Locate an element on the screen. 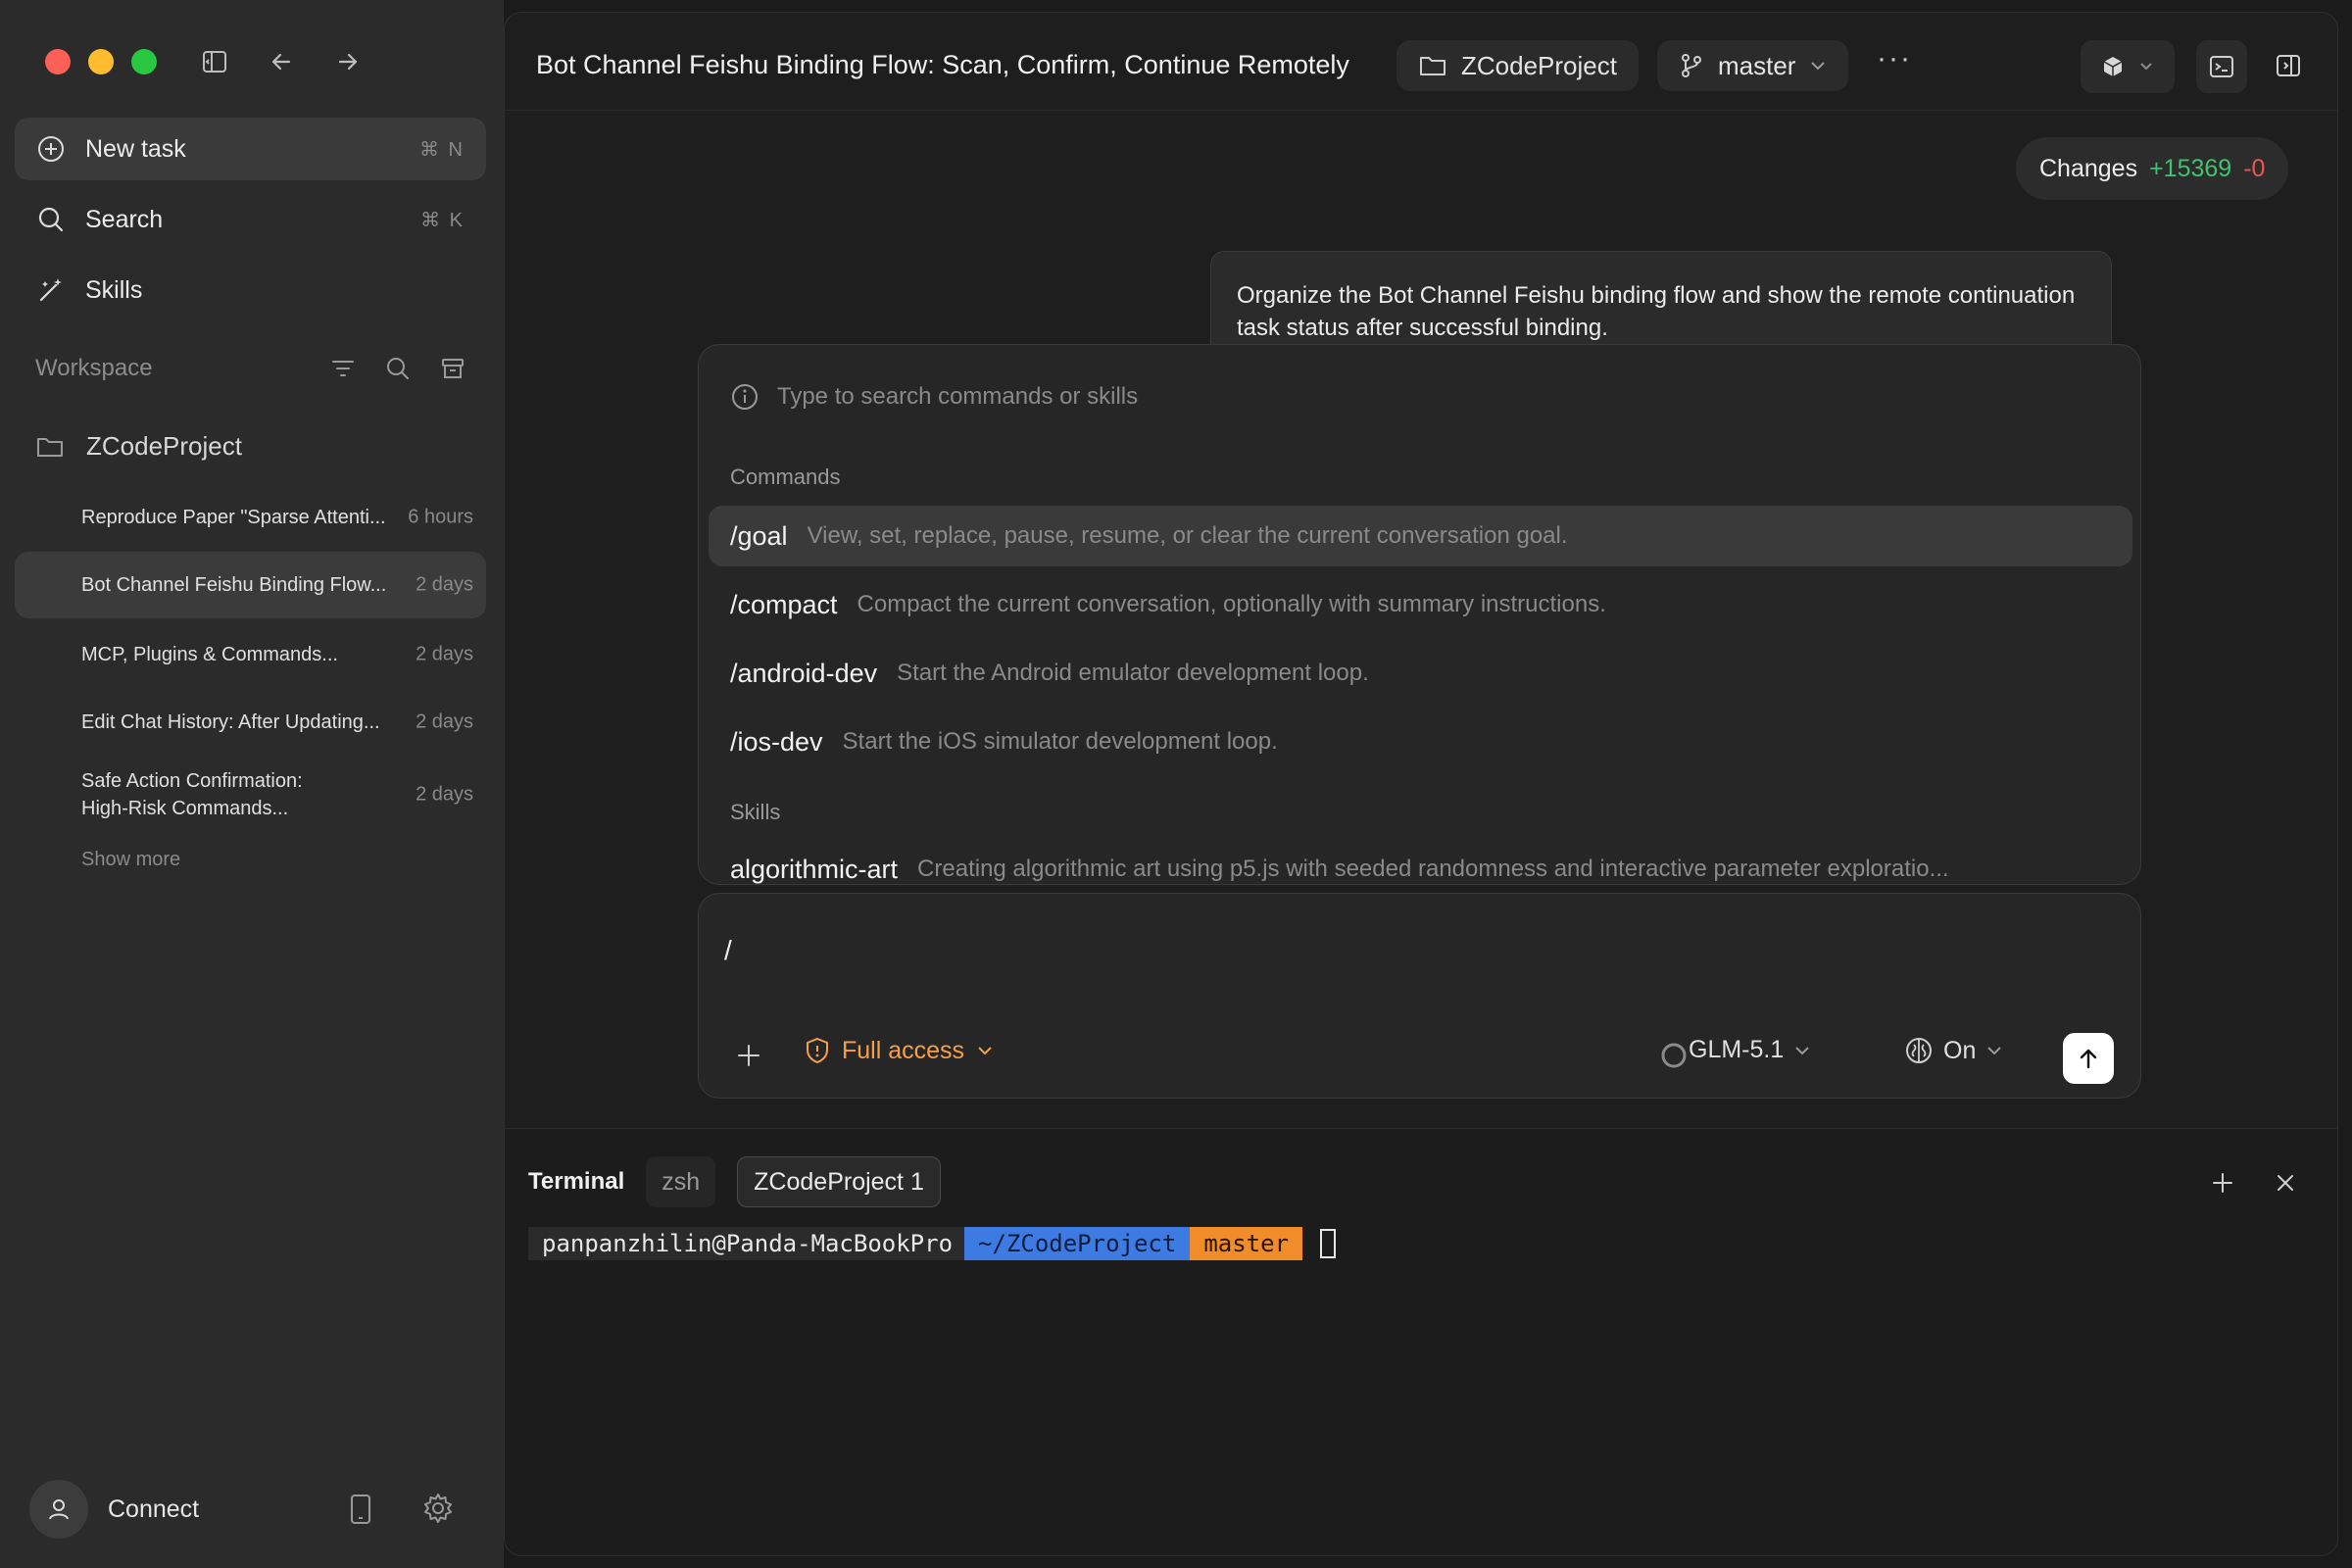  forward-arrow-icon is located at coordinates (348, 61).